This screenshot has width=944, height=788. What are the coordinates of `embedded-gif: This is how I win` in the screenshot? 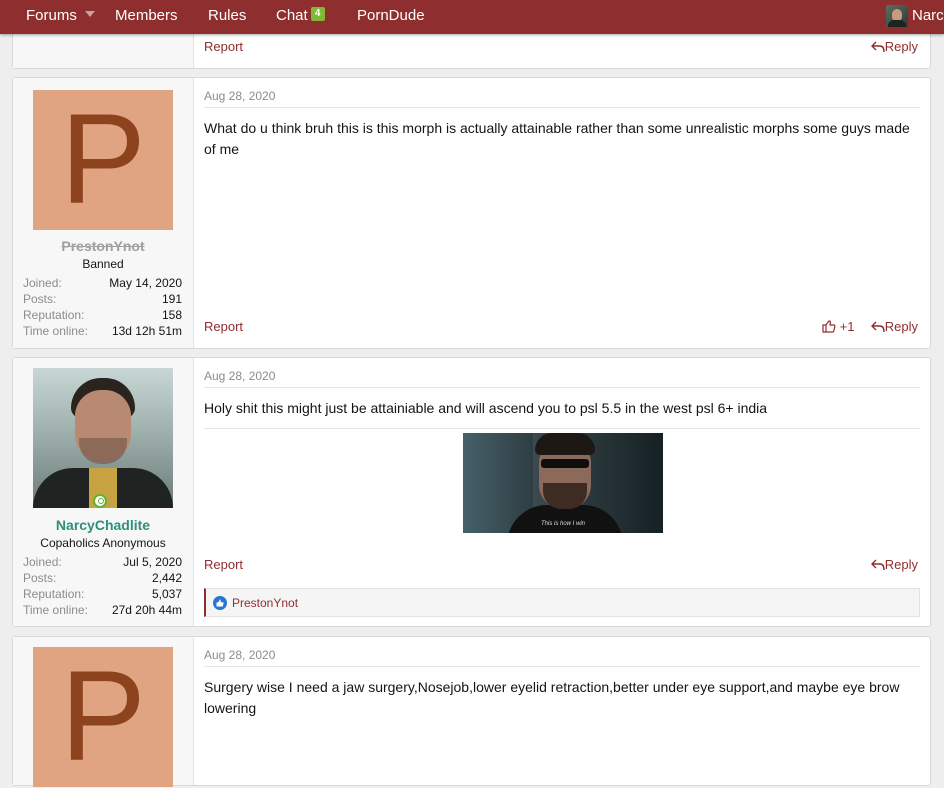 It's located at (563, 483).